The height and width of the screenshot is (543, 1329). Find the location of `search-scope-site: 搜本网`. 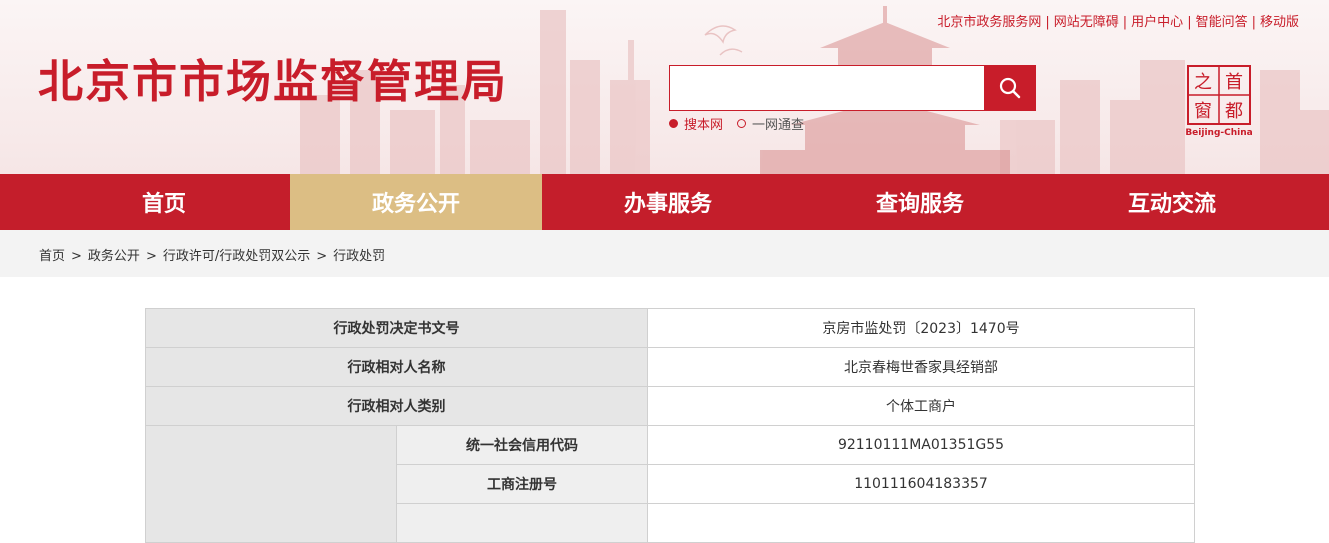

search-scope-site: 搜本网 is located at coordinates (696, 123).